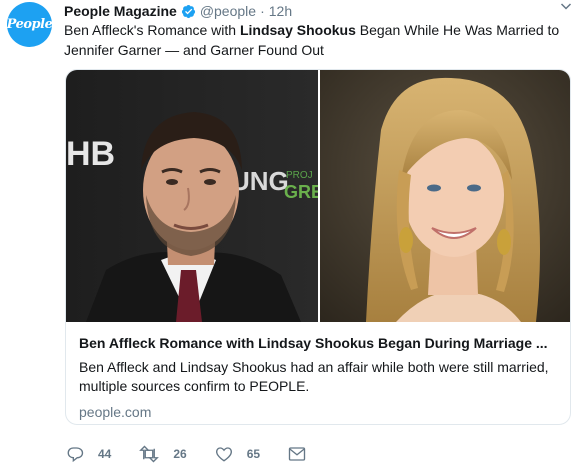 Image resolution: width=578 pixels, height=468 pixels. I want to click on avatar-logo-text: People, so click(29, 24).